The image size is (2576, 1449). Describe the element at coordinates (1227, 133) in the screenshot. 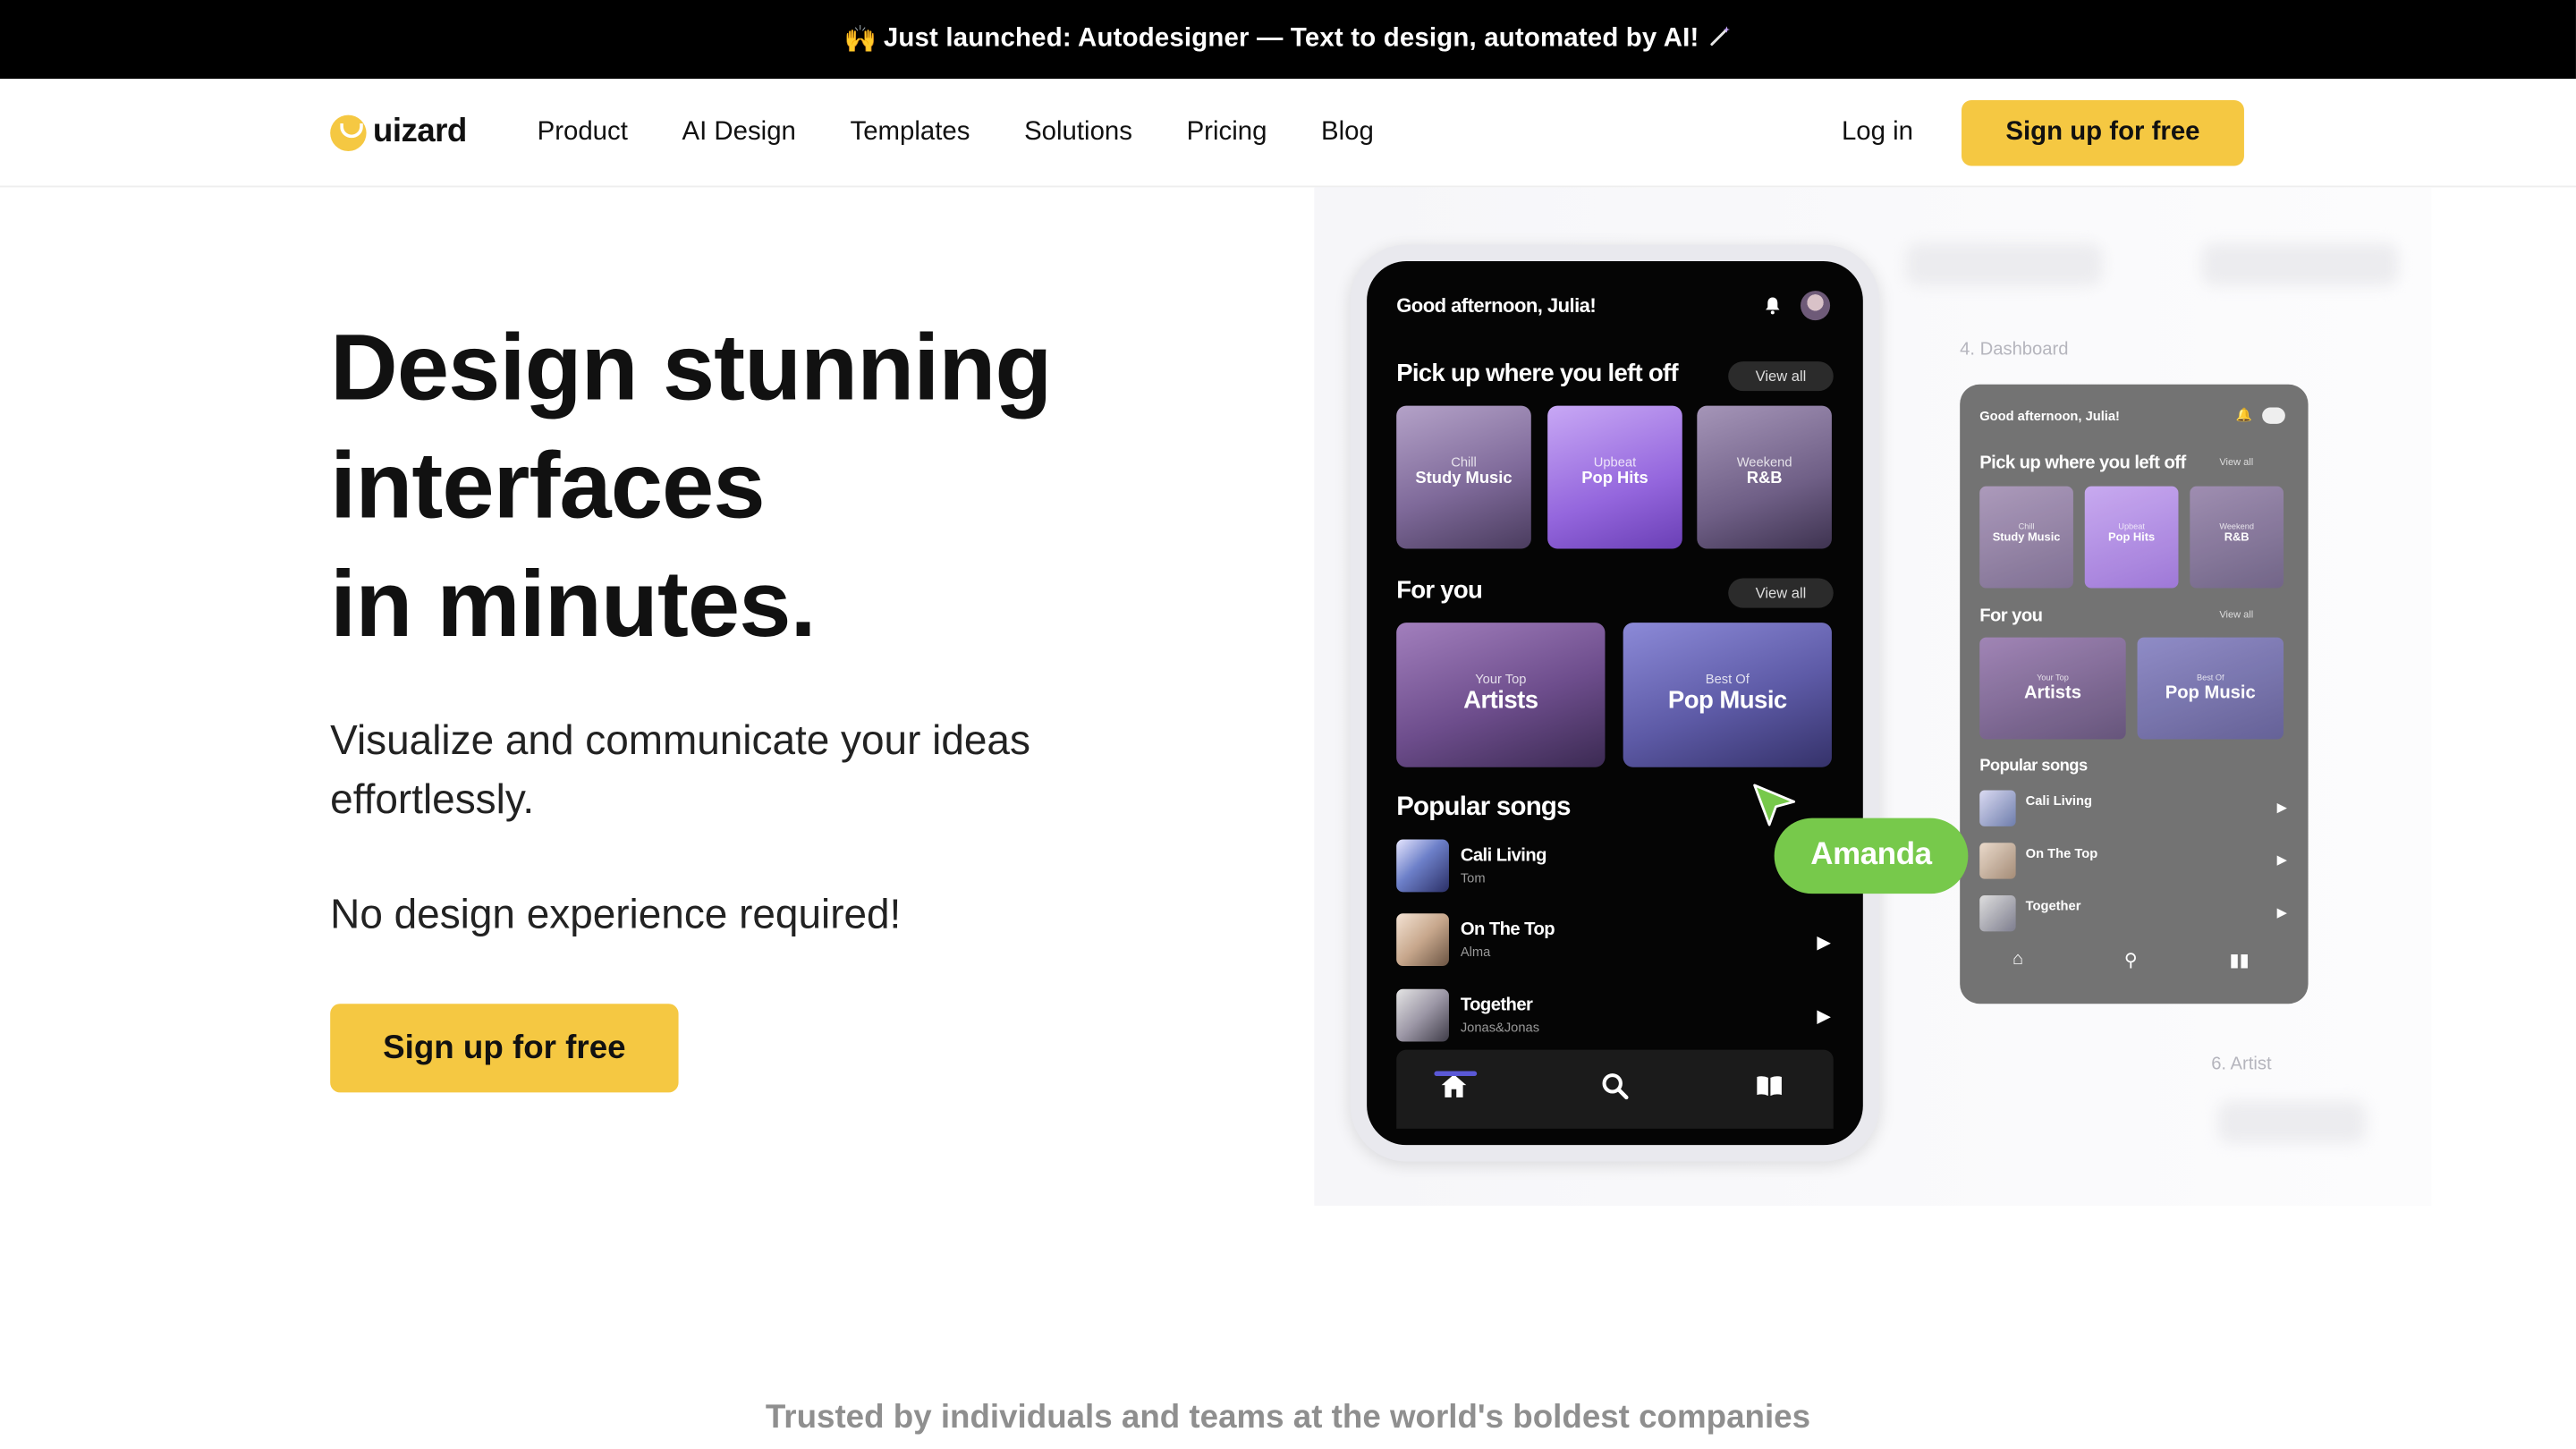

I see `nav-link-pricing: Pricing` at that location.